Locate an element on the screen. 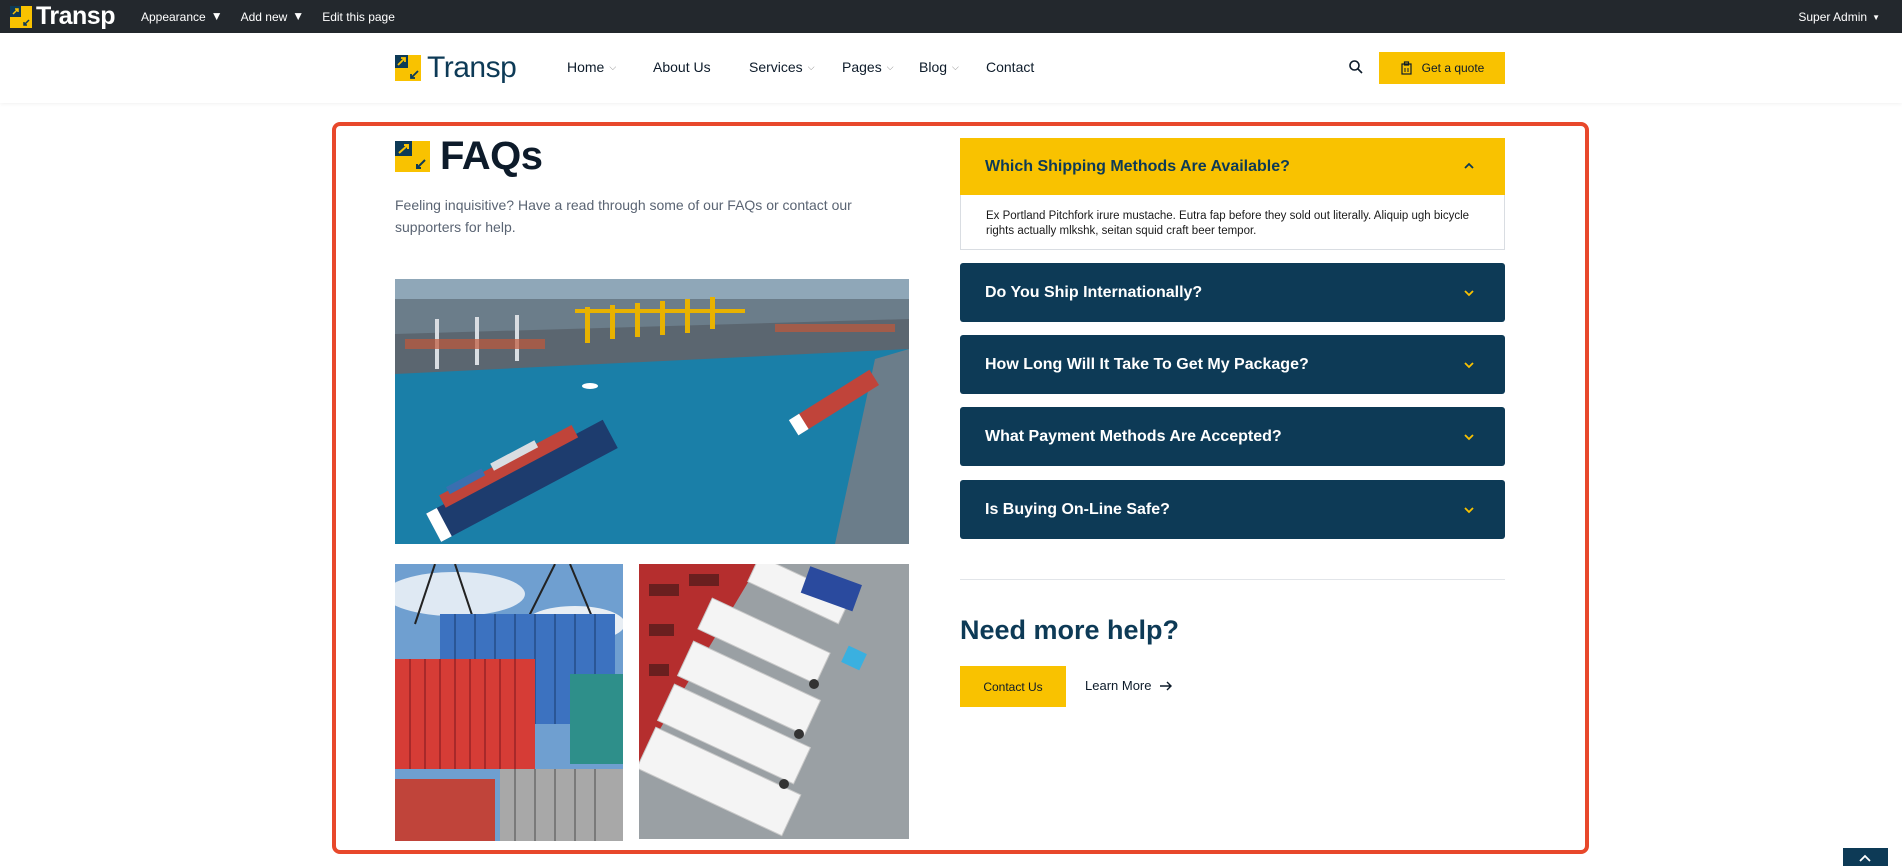 Image resolution: width=1902 pixels, height=866 pixels. page-title-text: FAQs is located at coordinates (491, 156).